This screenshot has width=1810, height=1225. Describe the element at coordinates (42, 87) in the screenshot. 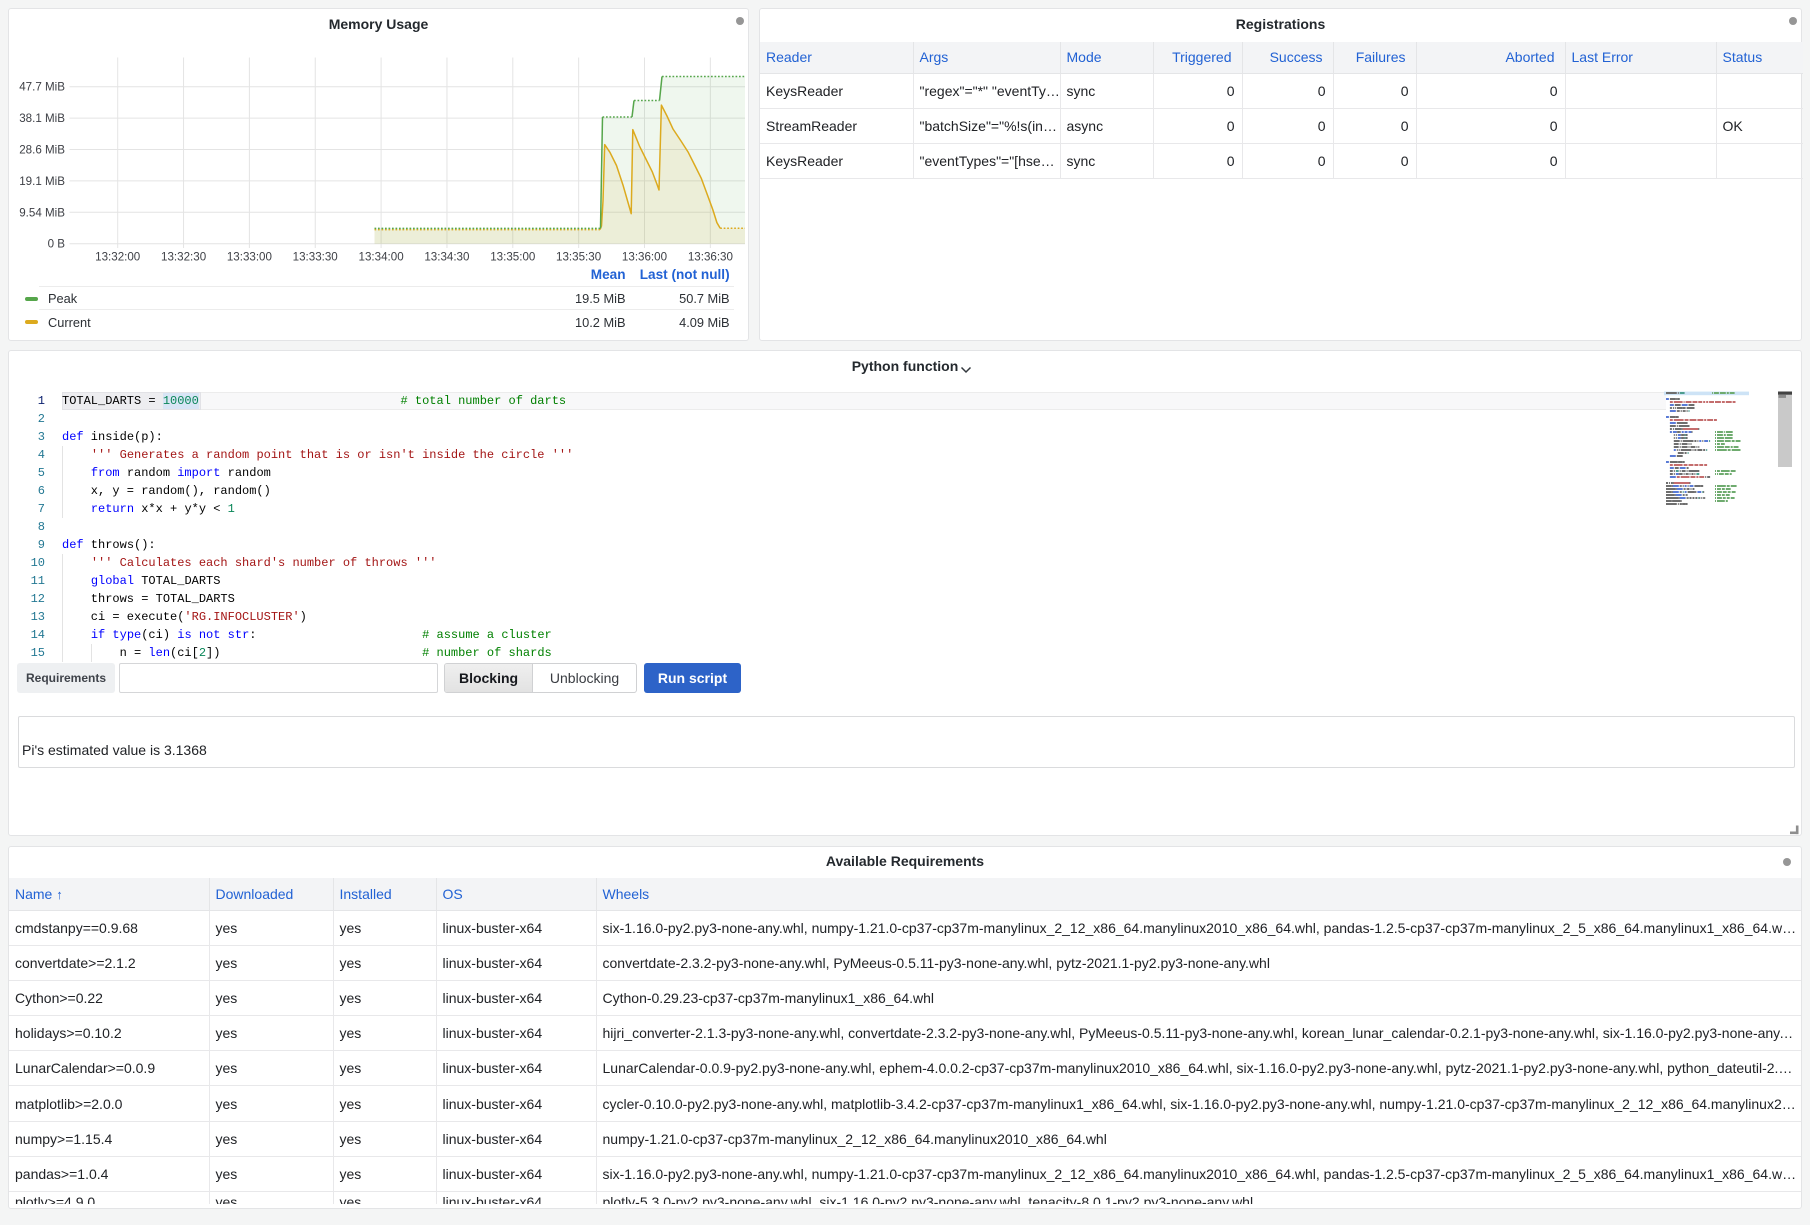

I see `svg-text: 47.7 MiB` at that location.